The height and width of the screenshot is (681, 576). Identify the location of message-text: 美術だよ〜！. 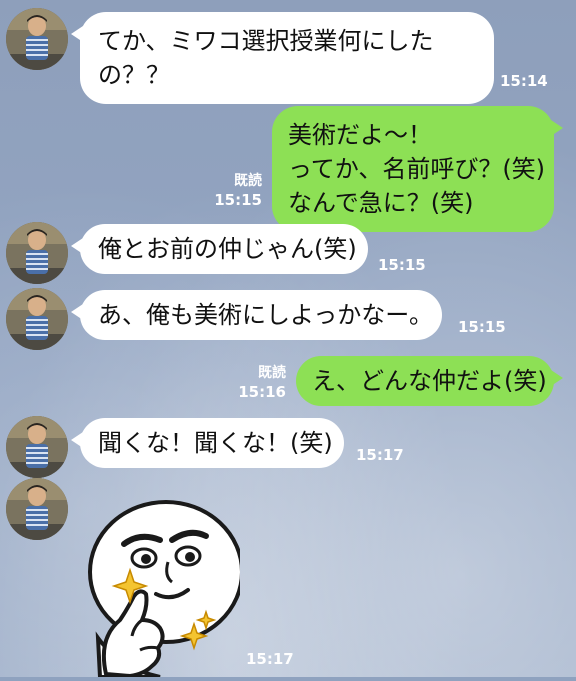
(360, 135).